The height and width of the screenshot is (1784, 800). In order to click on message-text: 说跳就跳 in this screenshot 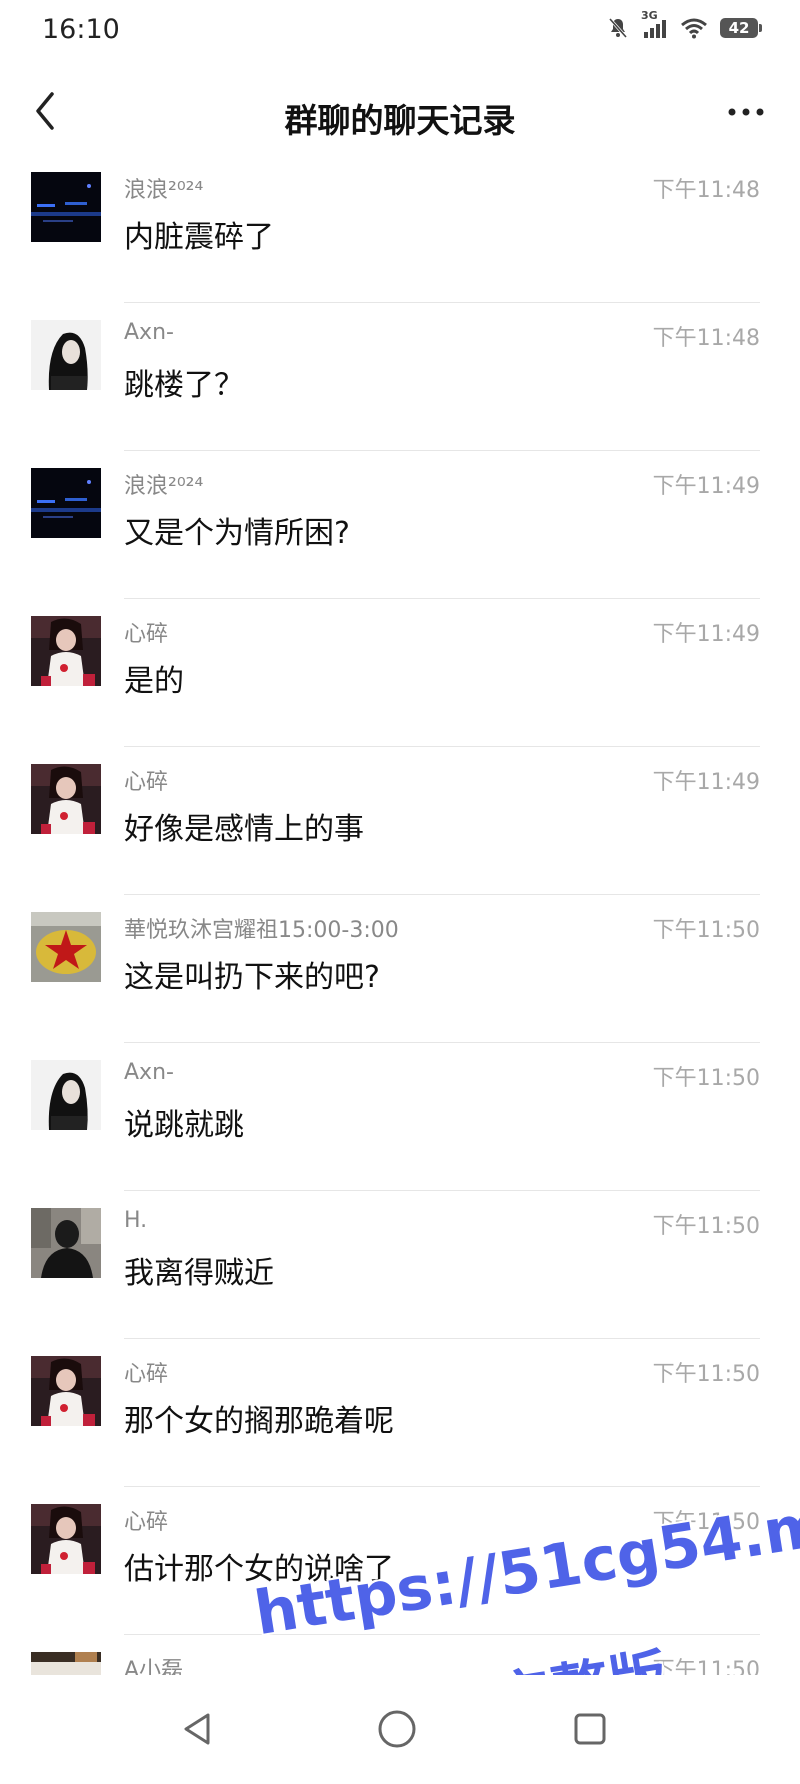, I will do `click(184, 1125)`.